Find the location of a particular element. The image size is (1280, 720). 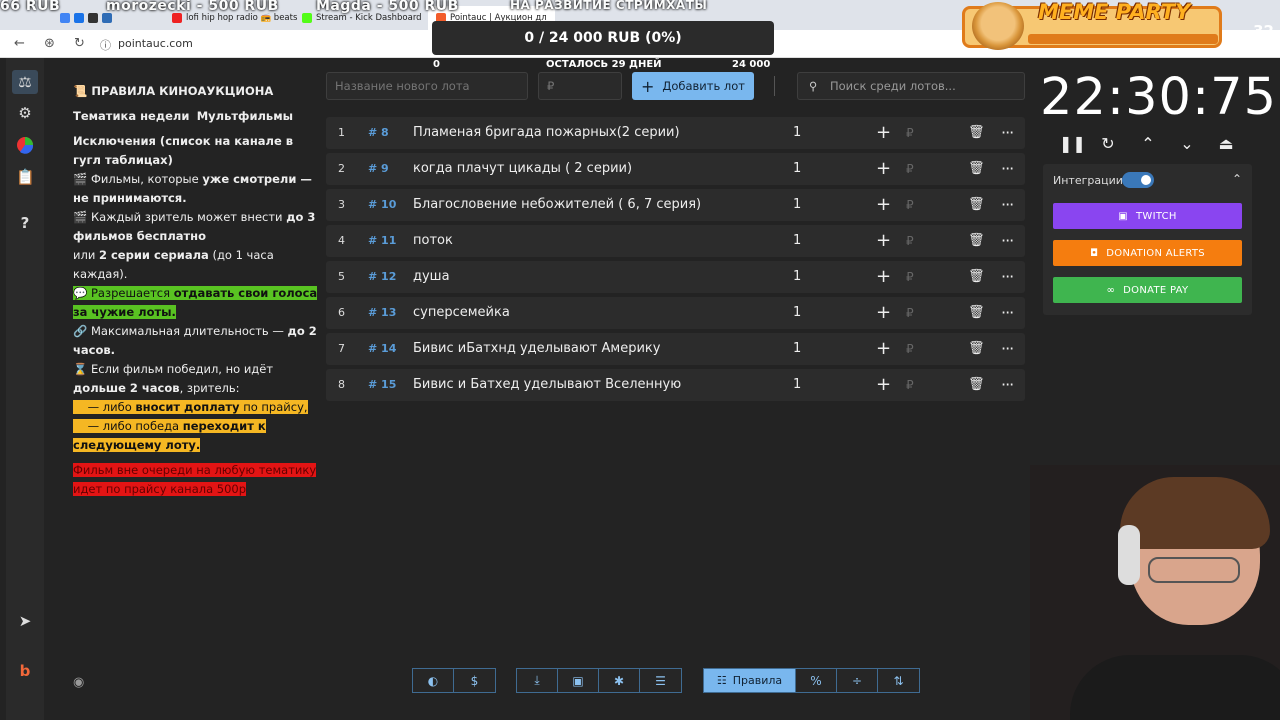

percent-icon: % is located at coordinates (816, 680).